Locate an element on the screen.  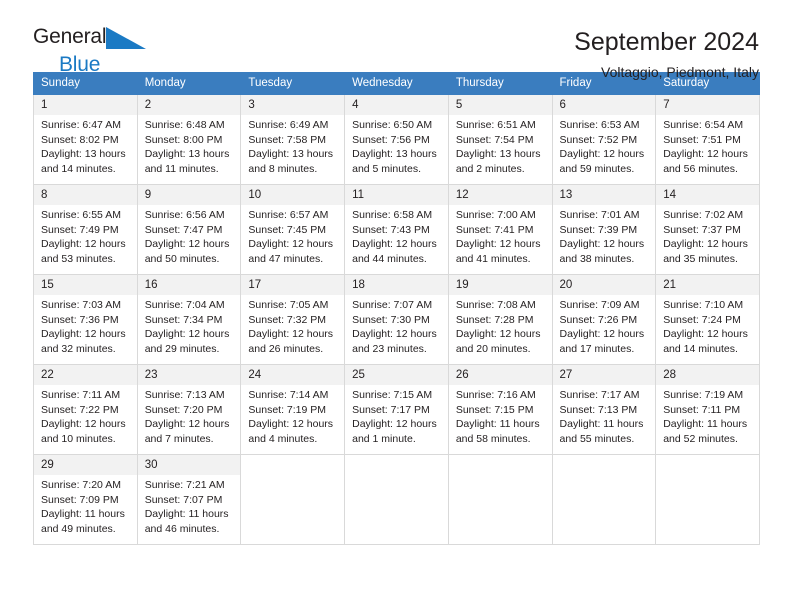
daylight-duration-line2: and 26 minutes. is located at coordinates (286, 348).